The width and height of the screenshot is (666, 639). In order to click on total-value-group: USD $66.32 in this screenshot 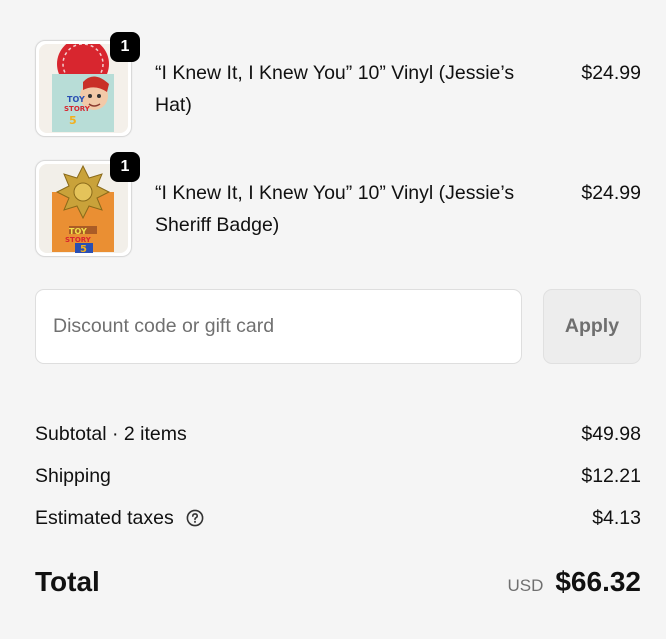, I will do `click(574, 584)`.